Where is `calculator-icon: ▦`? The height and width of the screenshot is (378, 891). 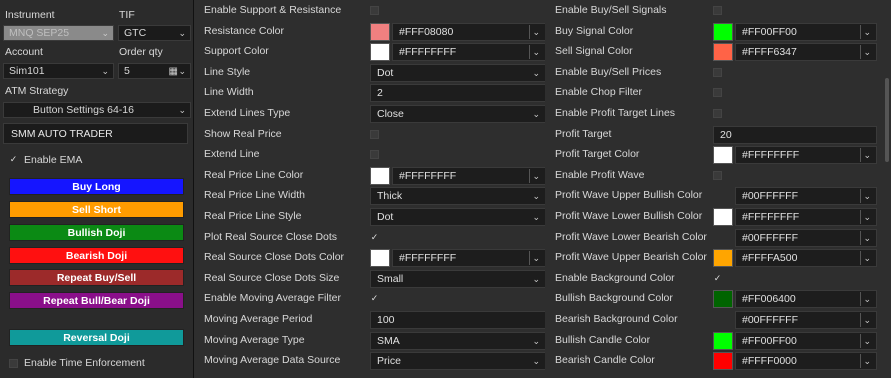 calculator-icon: ▦ is located at coordinates (173, 71).